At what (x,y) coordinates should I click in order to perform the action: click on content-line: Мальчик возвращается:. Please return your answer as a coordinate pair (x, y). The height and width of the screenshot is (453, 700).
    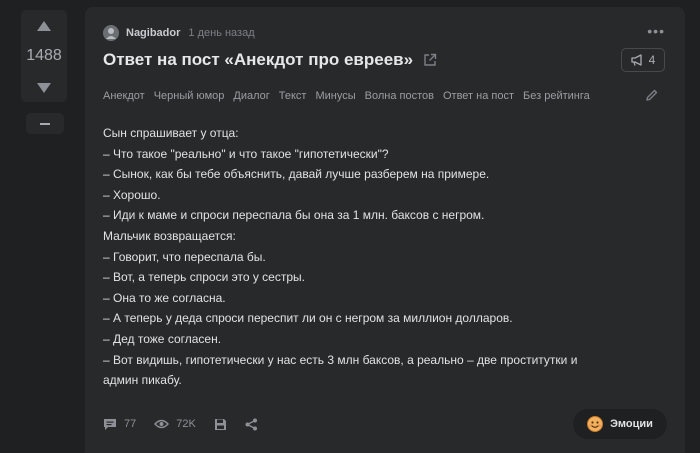
    Looking at the image, I should click on (169, 235).